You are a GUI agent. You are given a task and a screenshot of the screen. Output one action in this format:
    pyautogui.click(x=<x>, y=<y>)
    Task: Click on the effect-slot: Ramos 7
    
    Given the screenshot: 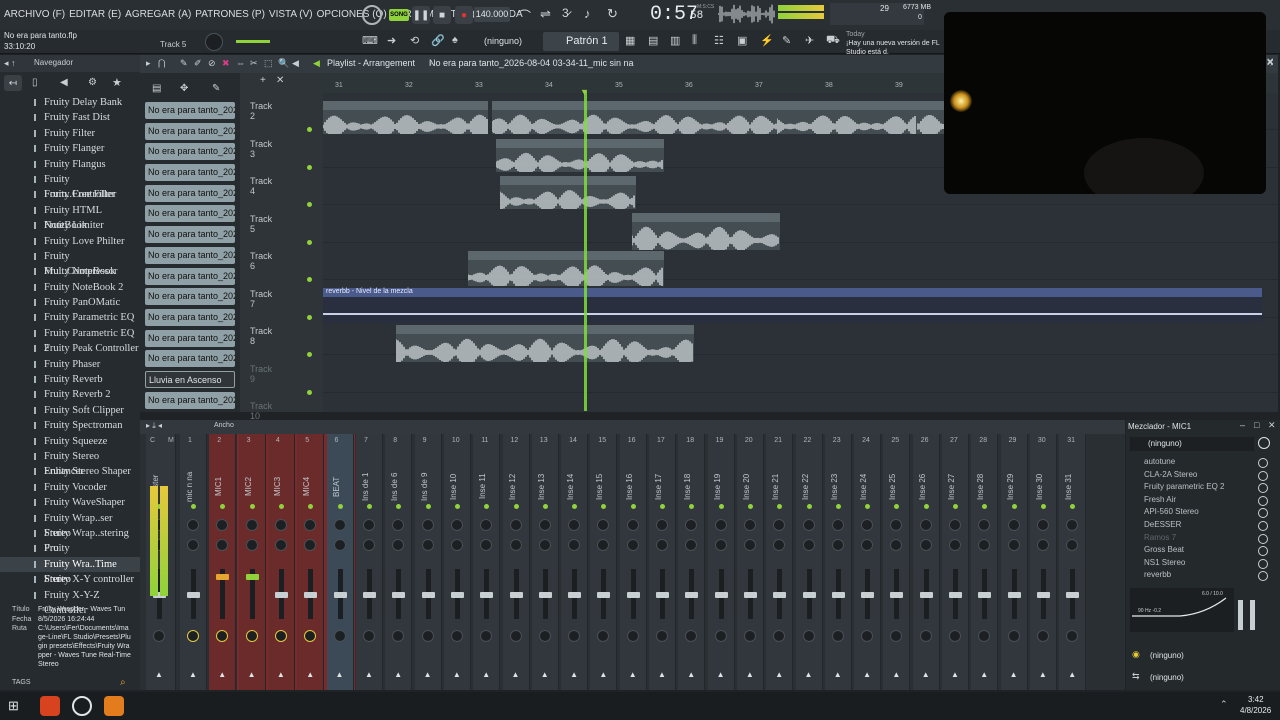 What is the action you would take?
    pyautogui.click(x=1203, y=538)
    